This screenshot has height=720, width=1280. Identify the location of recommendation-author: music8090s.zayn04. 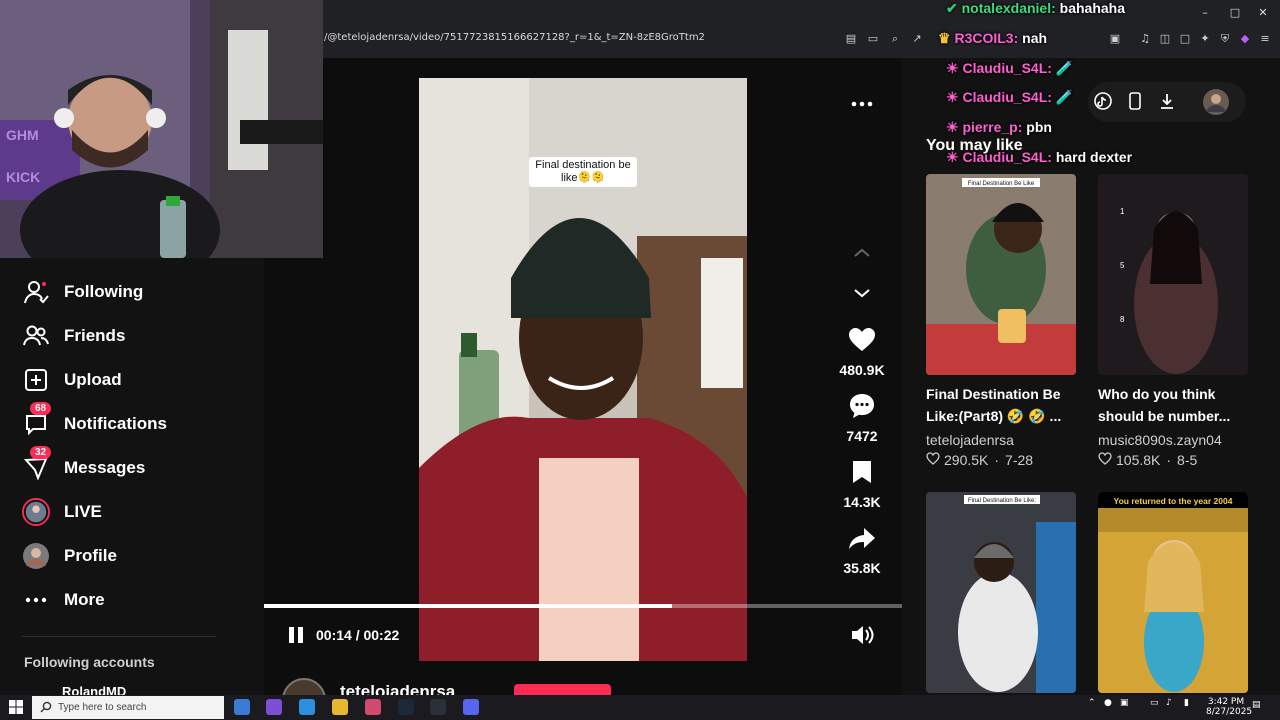
(1160, 440).